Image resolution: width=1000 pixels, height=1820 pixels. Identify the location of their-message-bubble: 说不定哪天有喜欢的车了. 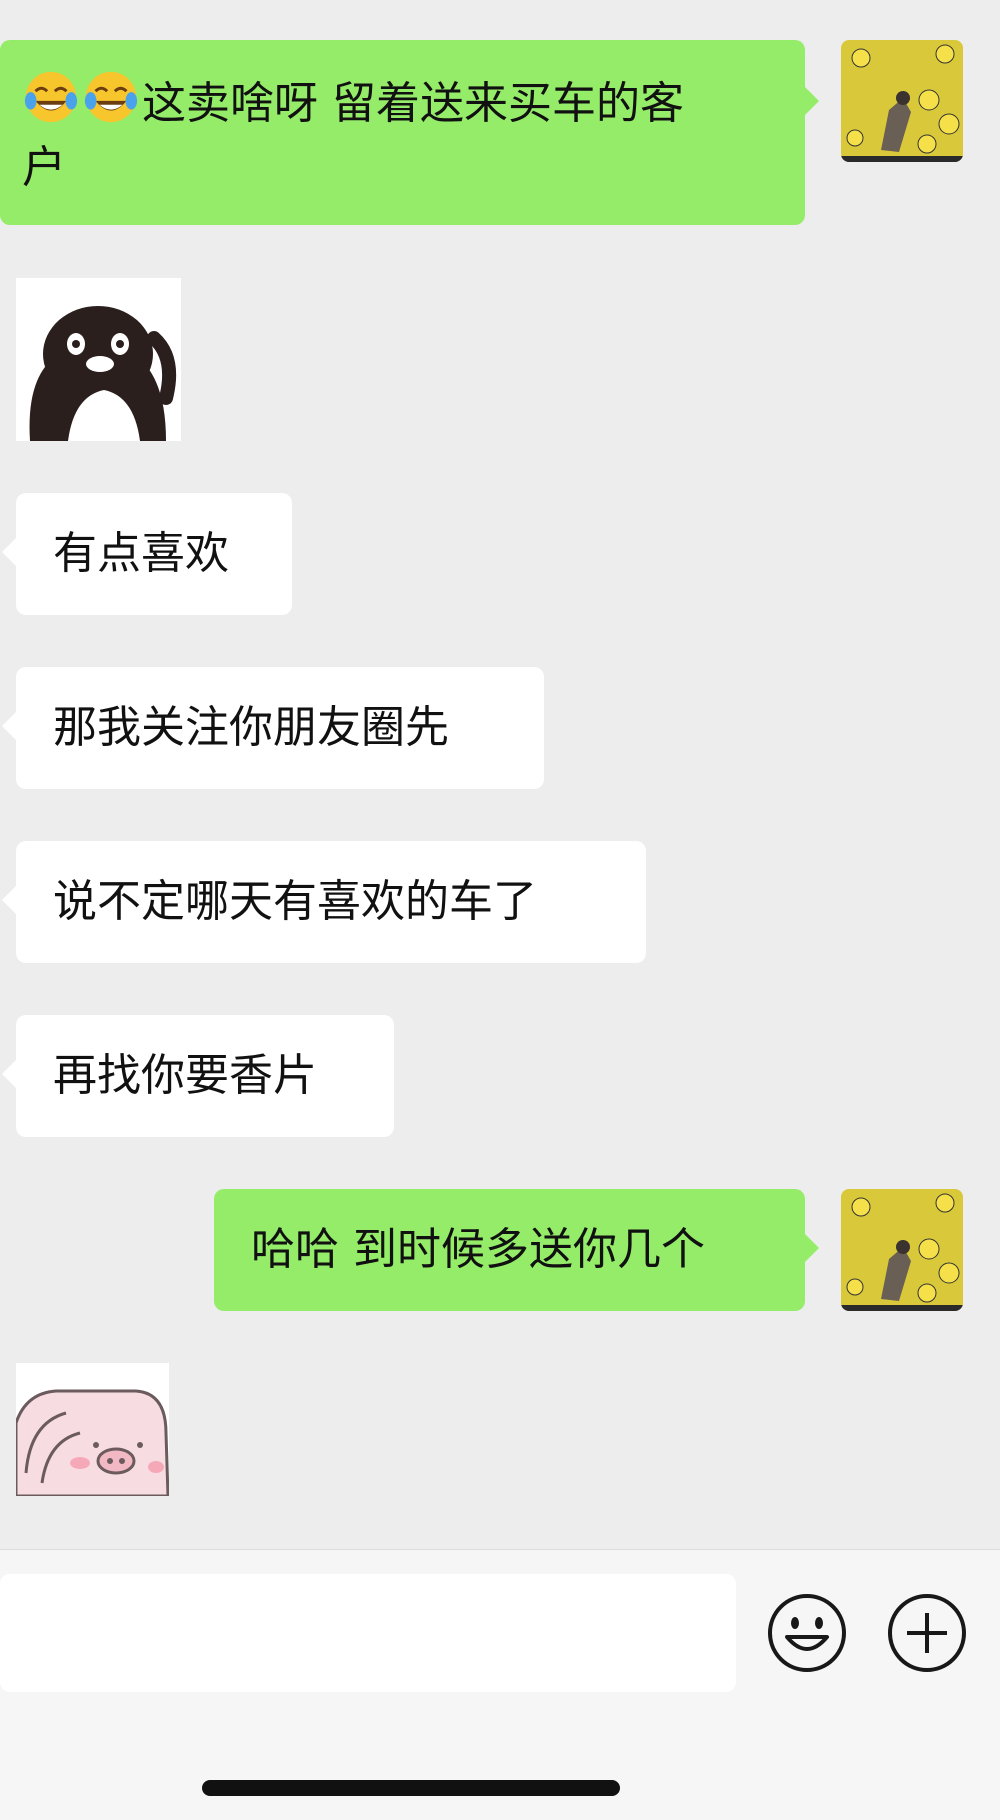
(331, 902).